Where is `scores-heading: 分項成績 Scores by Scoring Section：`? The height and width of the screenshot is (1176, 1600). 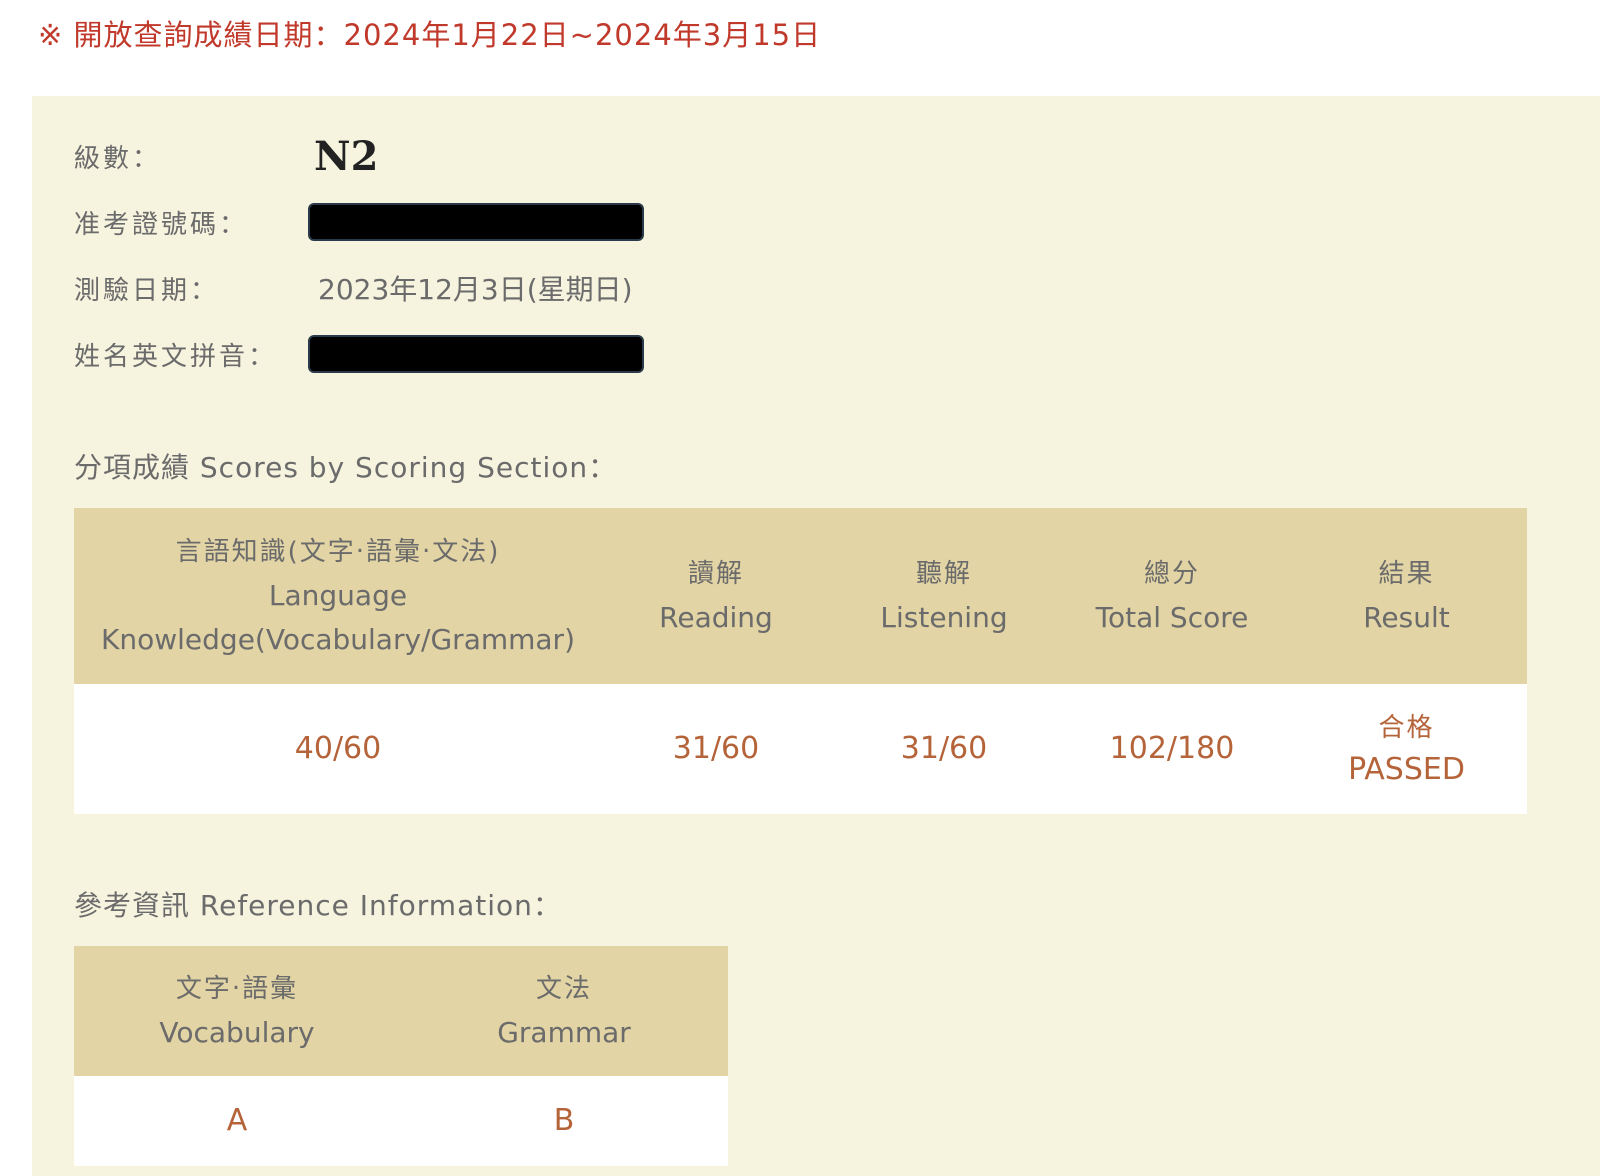
scores-heading: 分項成績 Scores by Scoring Section： is located at coordinates (346, 467).